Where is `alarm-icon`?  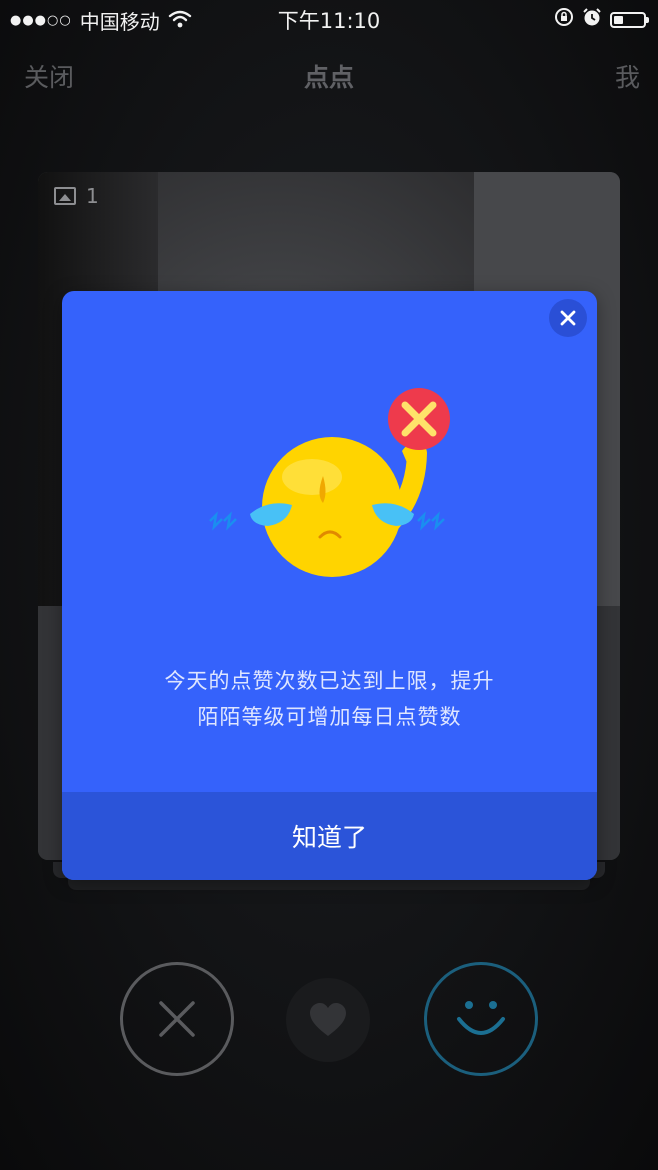 alarm-icon is located at coordinates (592, 19).